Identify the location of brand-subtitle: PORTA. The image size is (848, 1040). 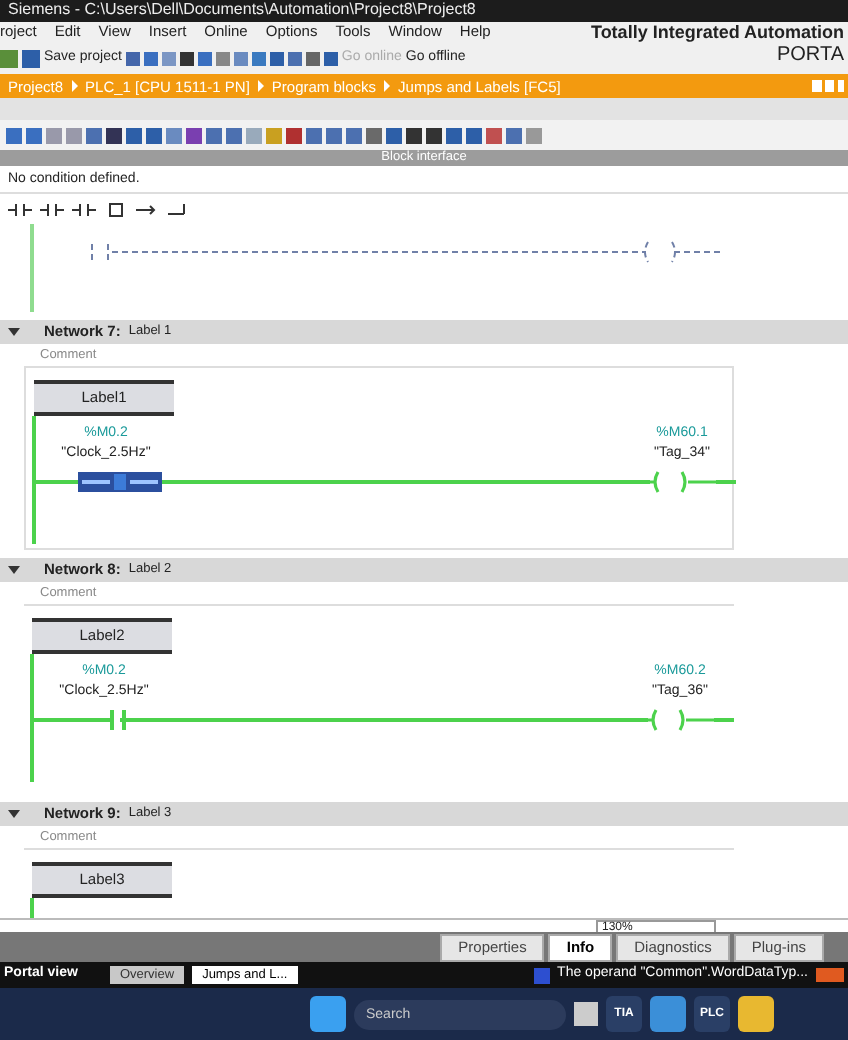
(809, 55).